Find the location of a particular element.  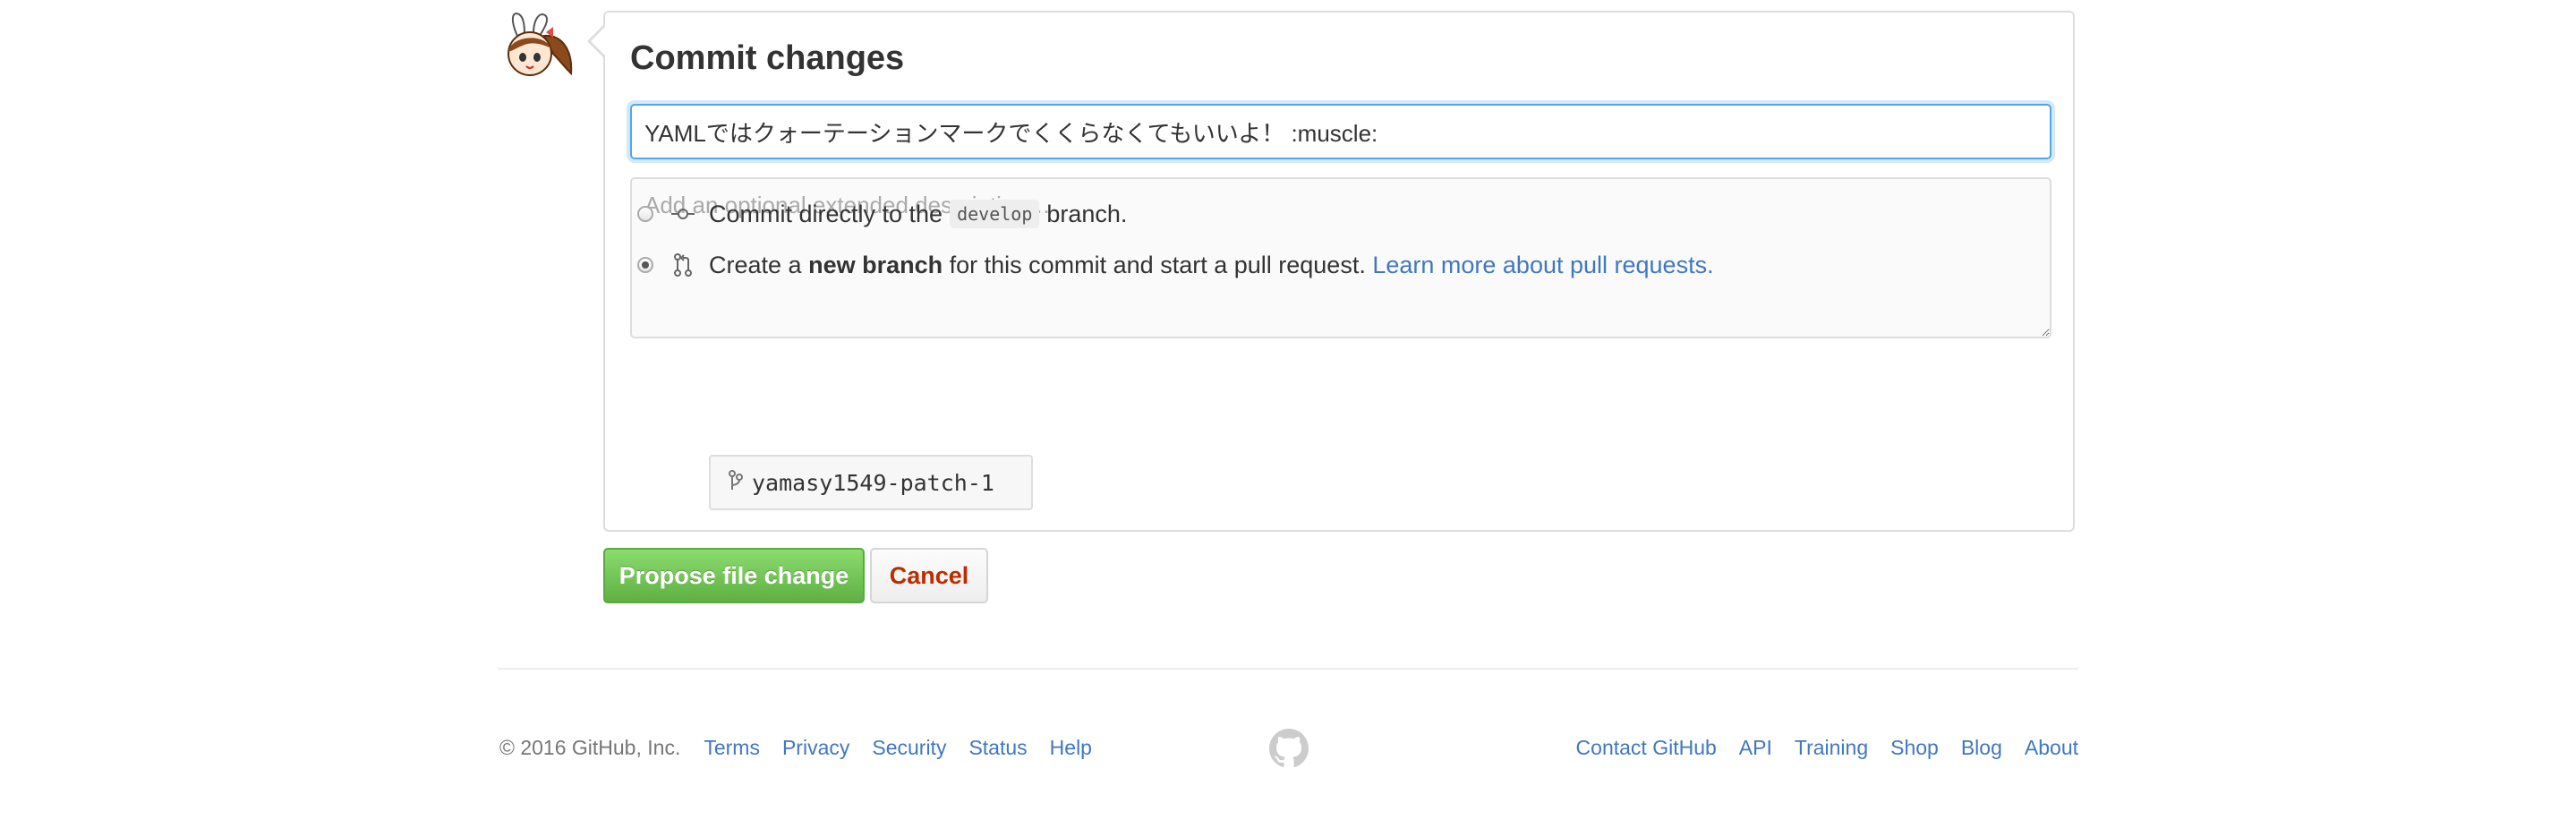

git-pull-request-icon is located at coordinates (683, 265).